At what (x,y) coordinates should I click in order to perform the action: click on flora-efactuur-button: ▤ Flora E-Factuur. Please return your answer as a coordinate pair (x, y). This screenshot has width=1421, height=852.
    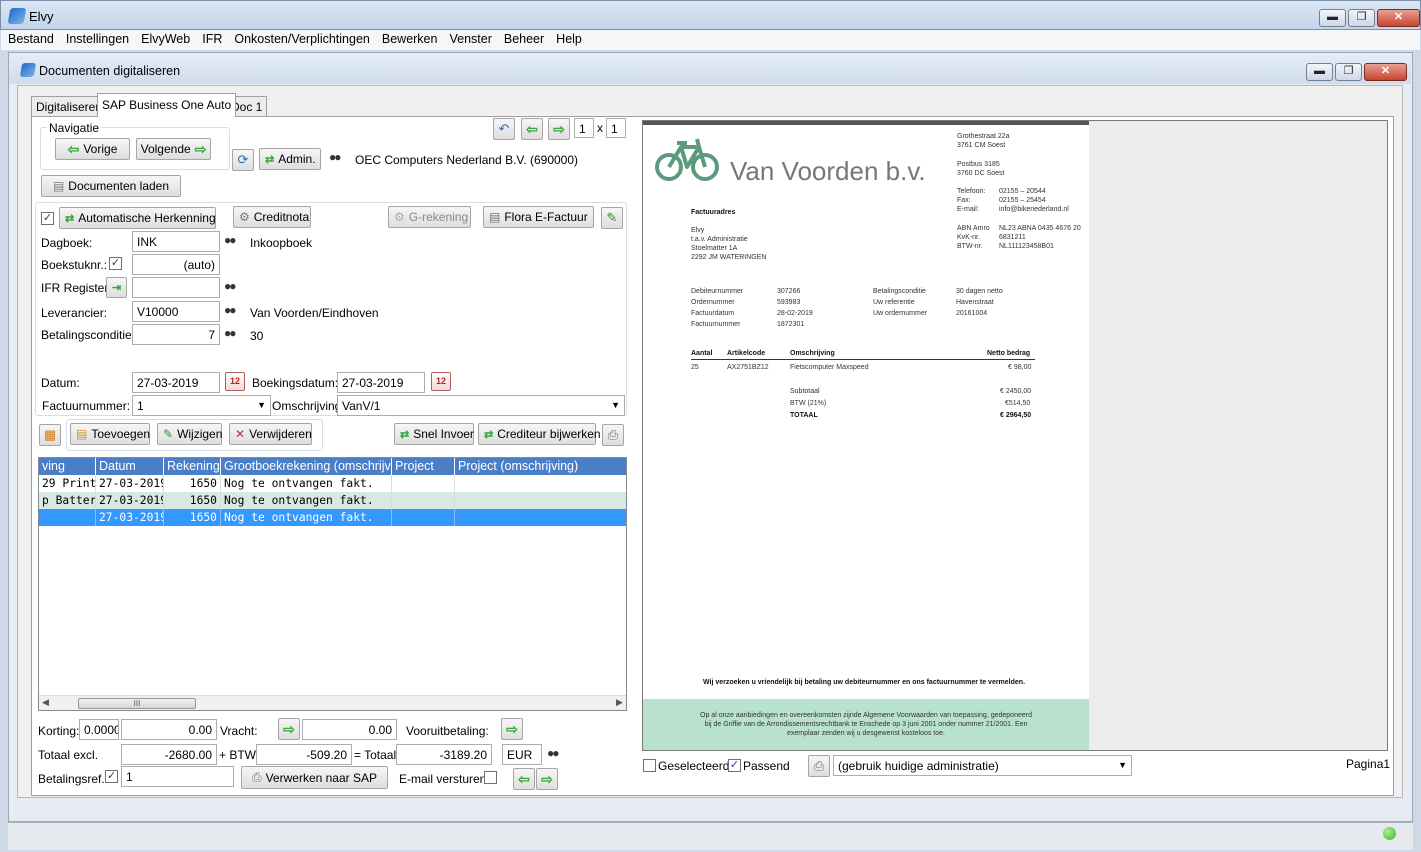
    Looking at the image, I should click on (538, 217).